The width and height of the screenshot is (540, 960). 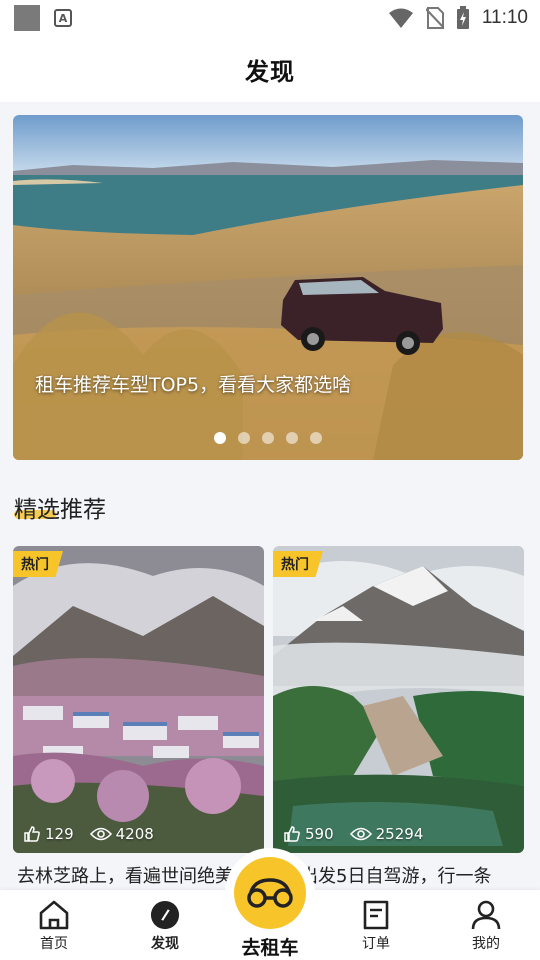 I want to click on compass-icon, so click(x=165, y=915).